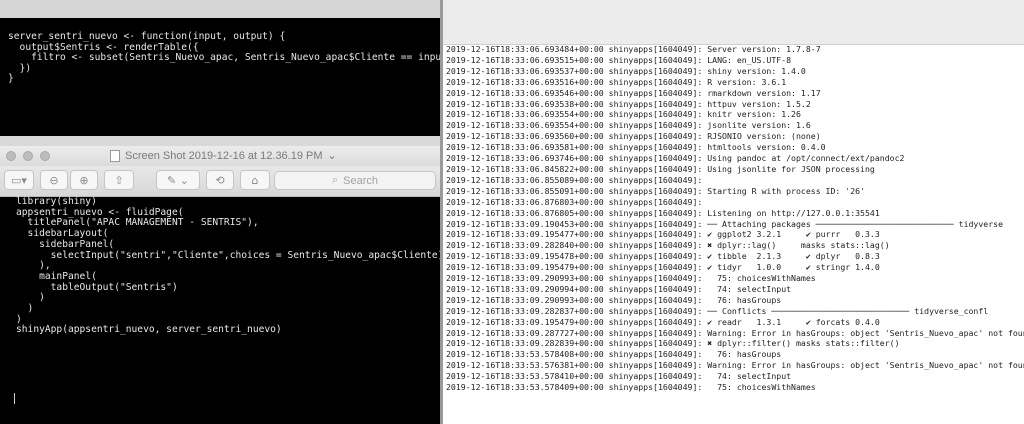  Describe the element at coordinates (97, 287) in the screenshot. I see `code-line: tableOutput("Sentris")` at that location.